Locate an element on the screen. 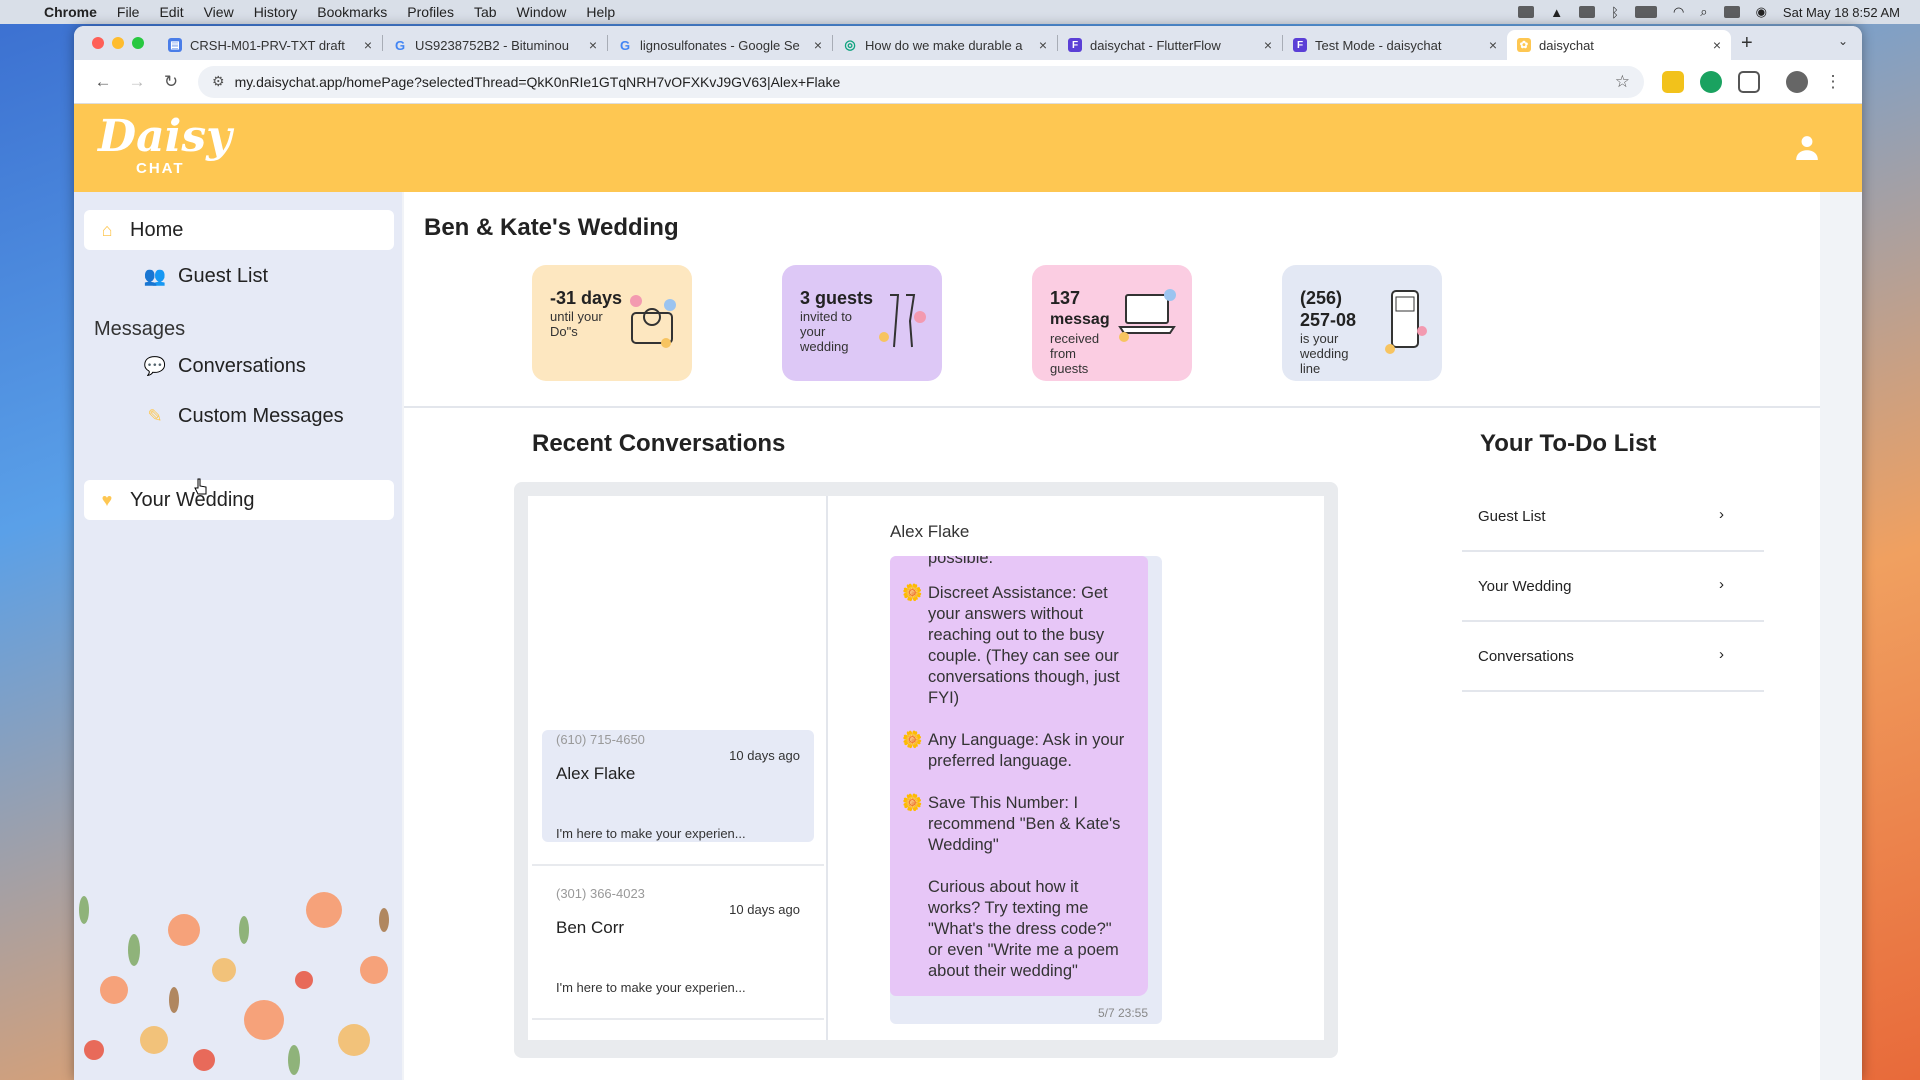 The height and width of the screenshot is (1080, 1920). zoom-window-button is located at coordinates (138, 43).